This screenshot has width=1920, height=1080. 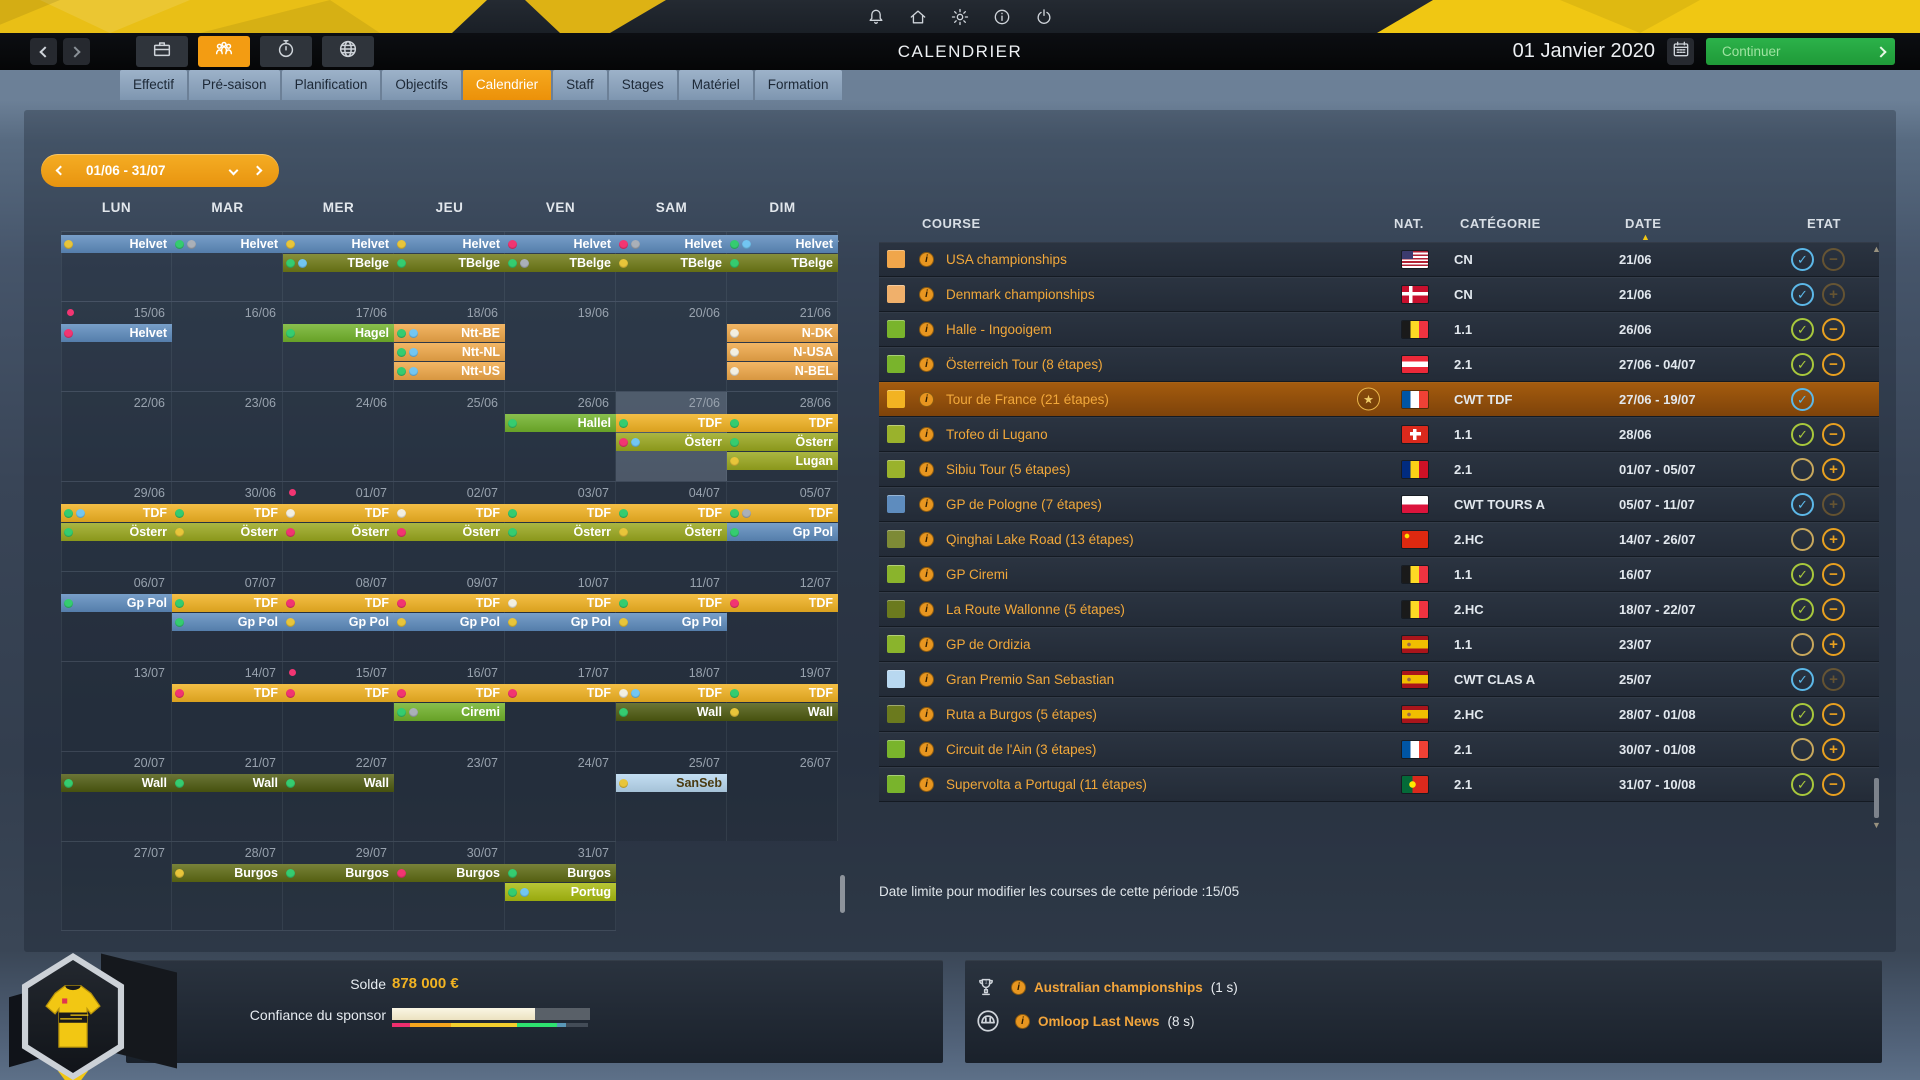 I want to click on stopwatch-menu-button, so click(x=286, y=51).